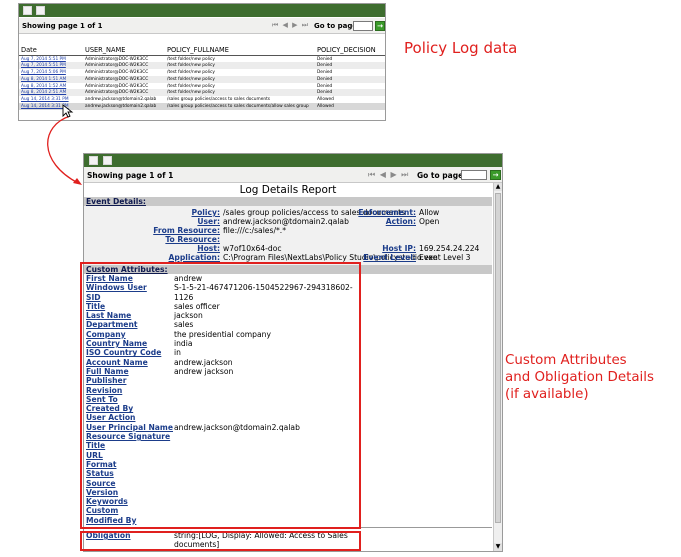 This screenshot has width=681, height=557. Describe the element at coordinates (387, 212) in the screenshot. I see `enforcement-label: Enforcement:` at that location.